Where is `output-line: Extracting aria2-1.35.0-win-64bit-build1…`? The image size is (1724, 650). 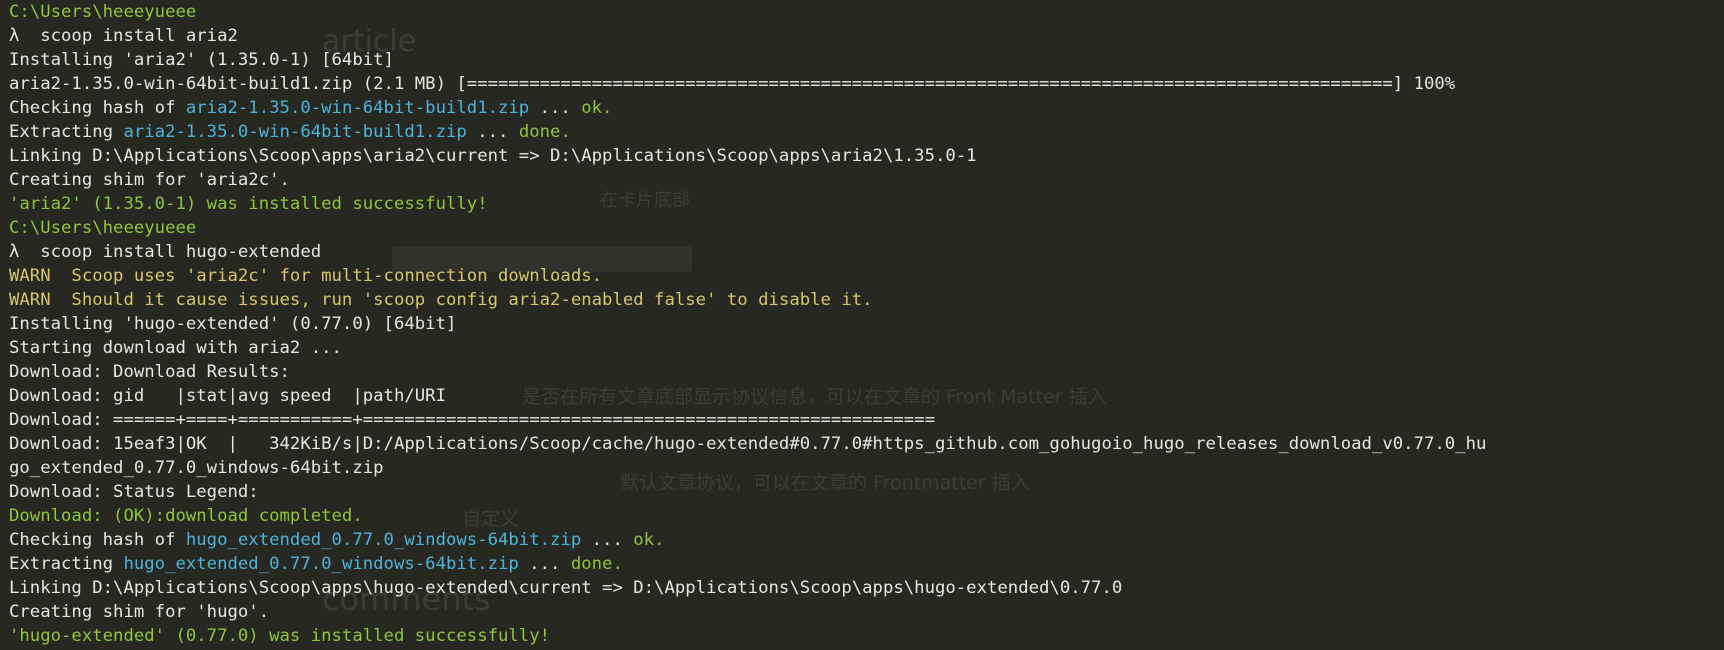
output-line: Extracting aria2-1.35.0-win-64bit-build1… is located at coordinates (747, 132).